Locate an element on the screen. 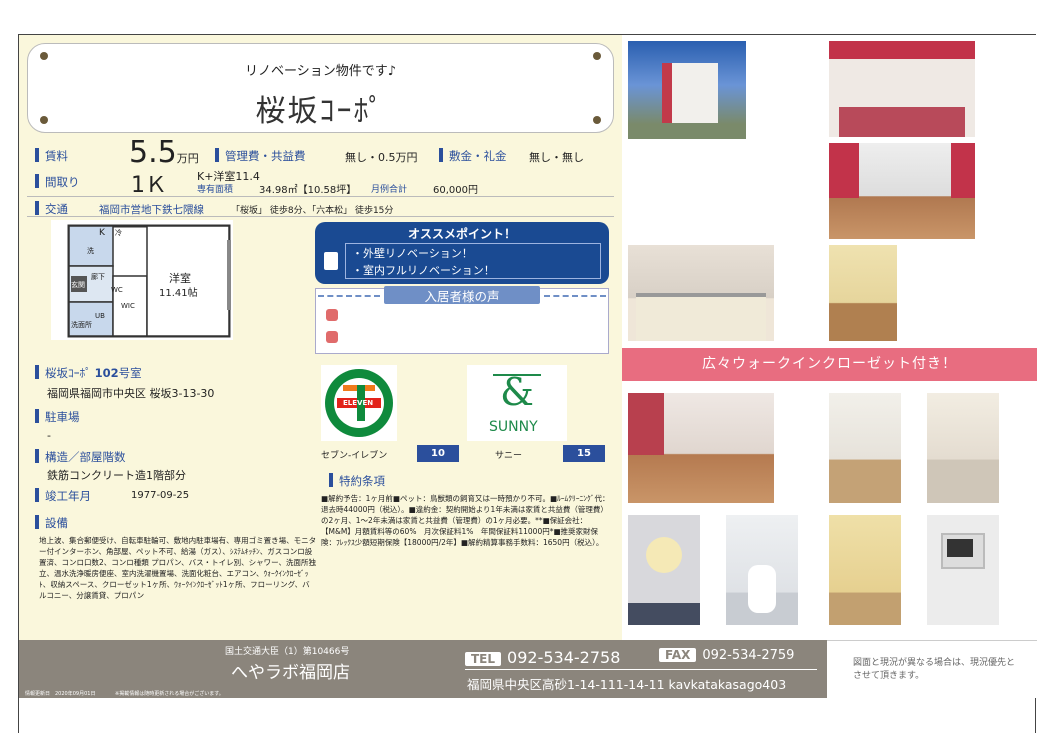  sunny-logo-text: SUNNY is located at coordinates (513, 427).